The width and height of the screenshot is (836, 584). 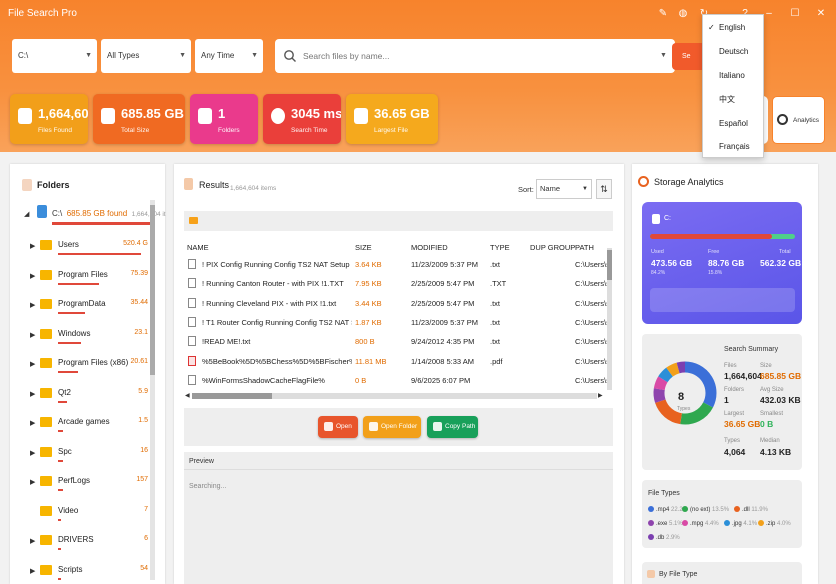 I want to click on language-item-chinese: 中文, so click(x=733, y=100).